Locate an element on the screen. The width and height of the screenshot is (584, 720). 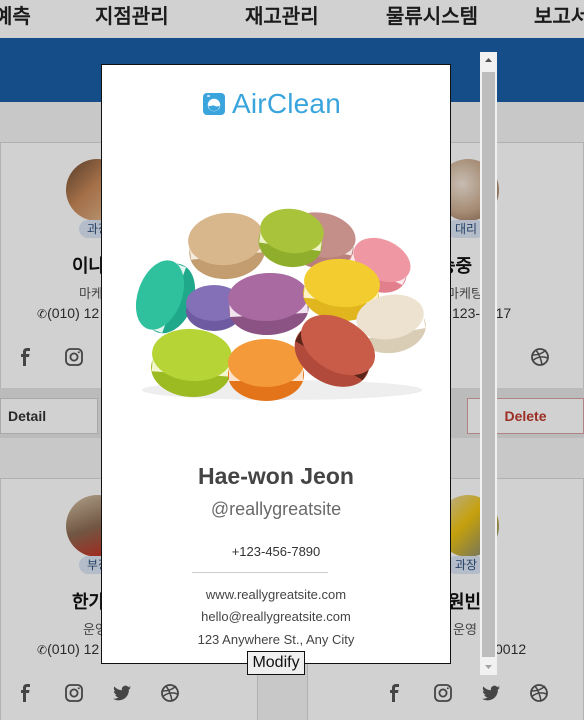
profile-phone: +123-456-7890 is located at coordinates (276, 551).